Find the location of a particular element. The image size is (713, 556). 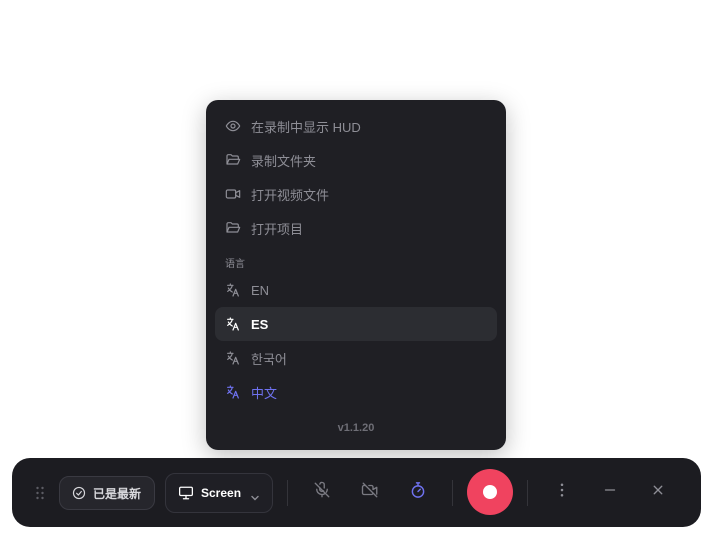

language-option-en: EN is located at coordinates (356, 290).